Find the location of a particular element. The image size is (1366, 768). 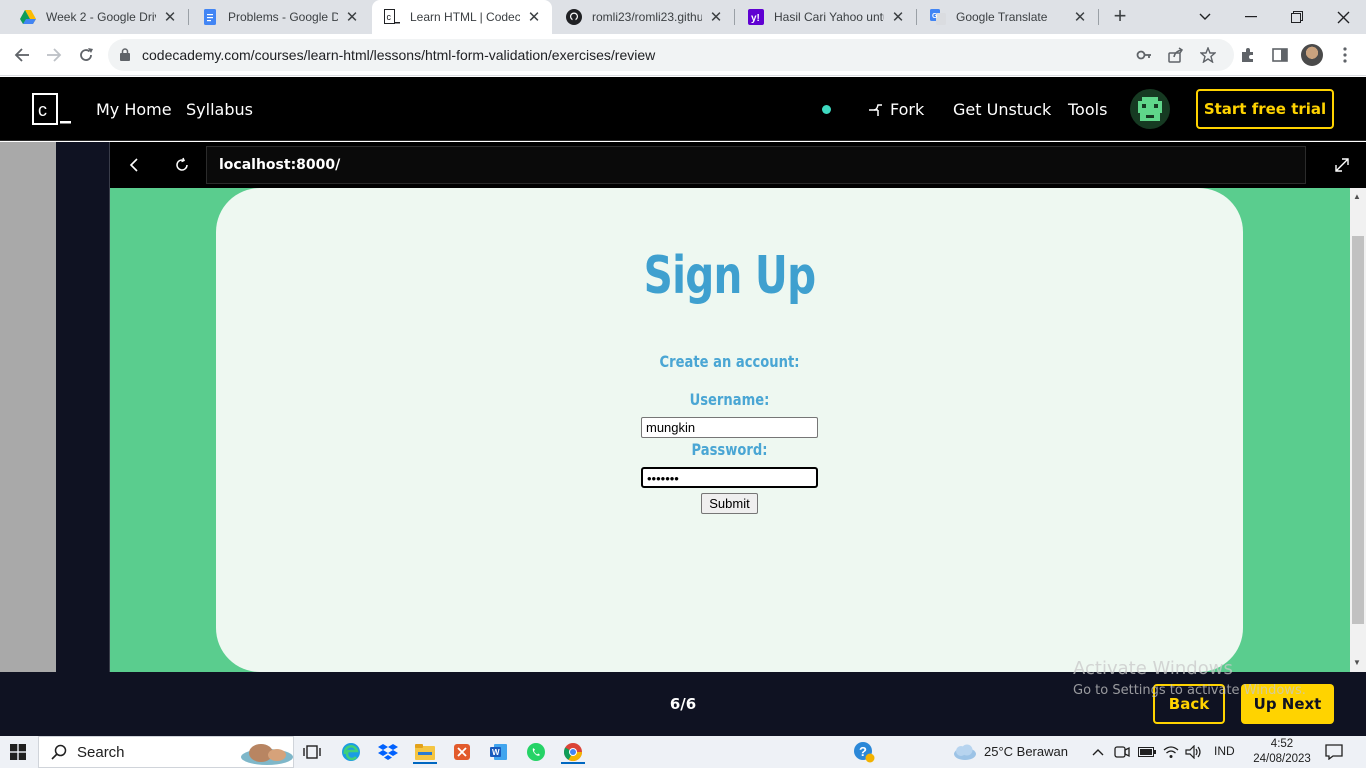

preview-scrollbar: ▲ ▼ is located at coordinates (1358, 430).